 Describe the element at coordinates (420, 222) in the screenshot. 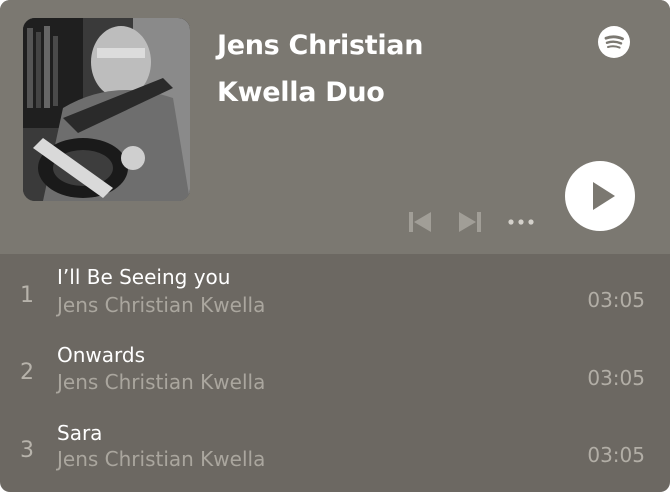

I see `skip-previous-icon` at that location.